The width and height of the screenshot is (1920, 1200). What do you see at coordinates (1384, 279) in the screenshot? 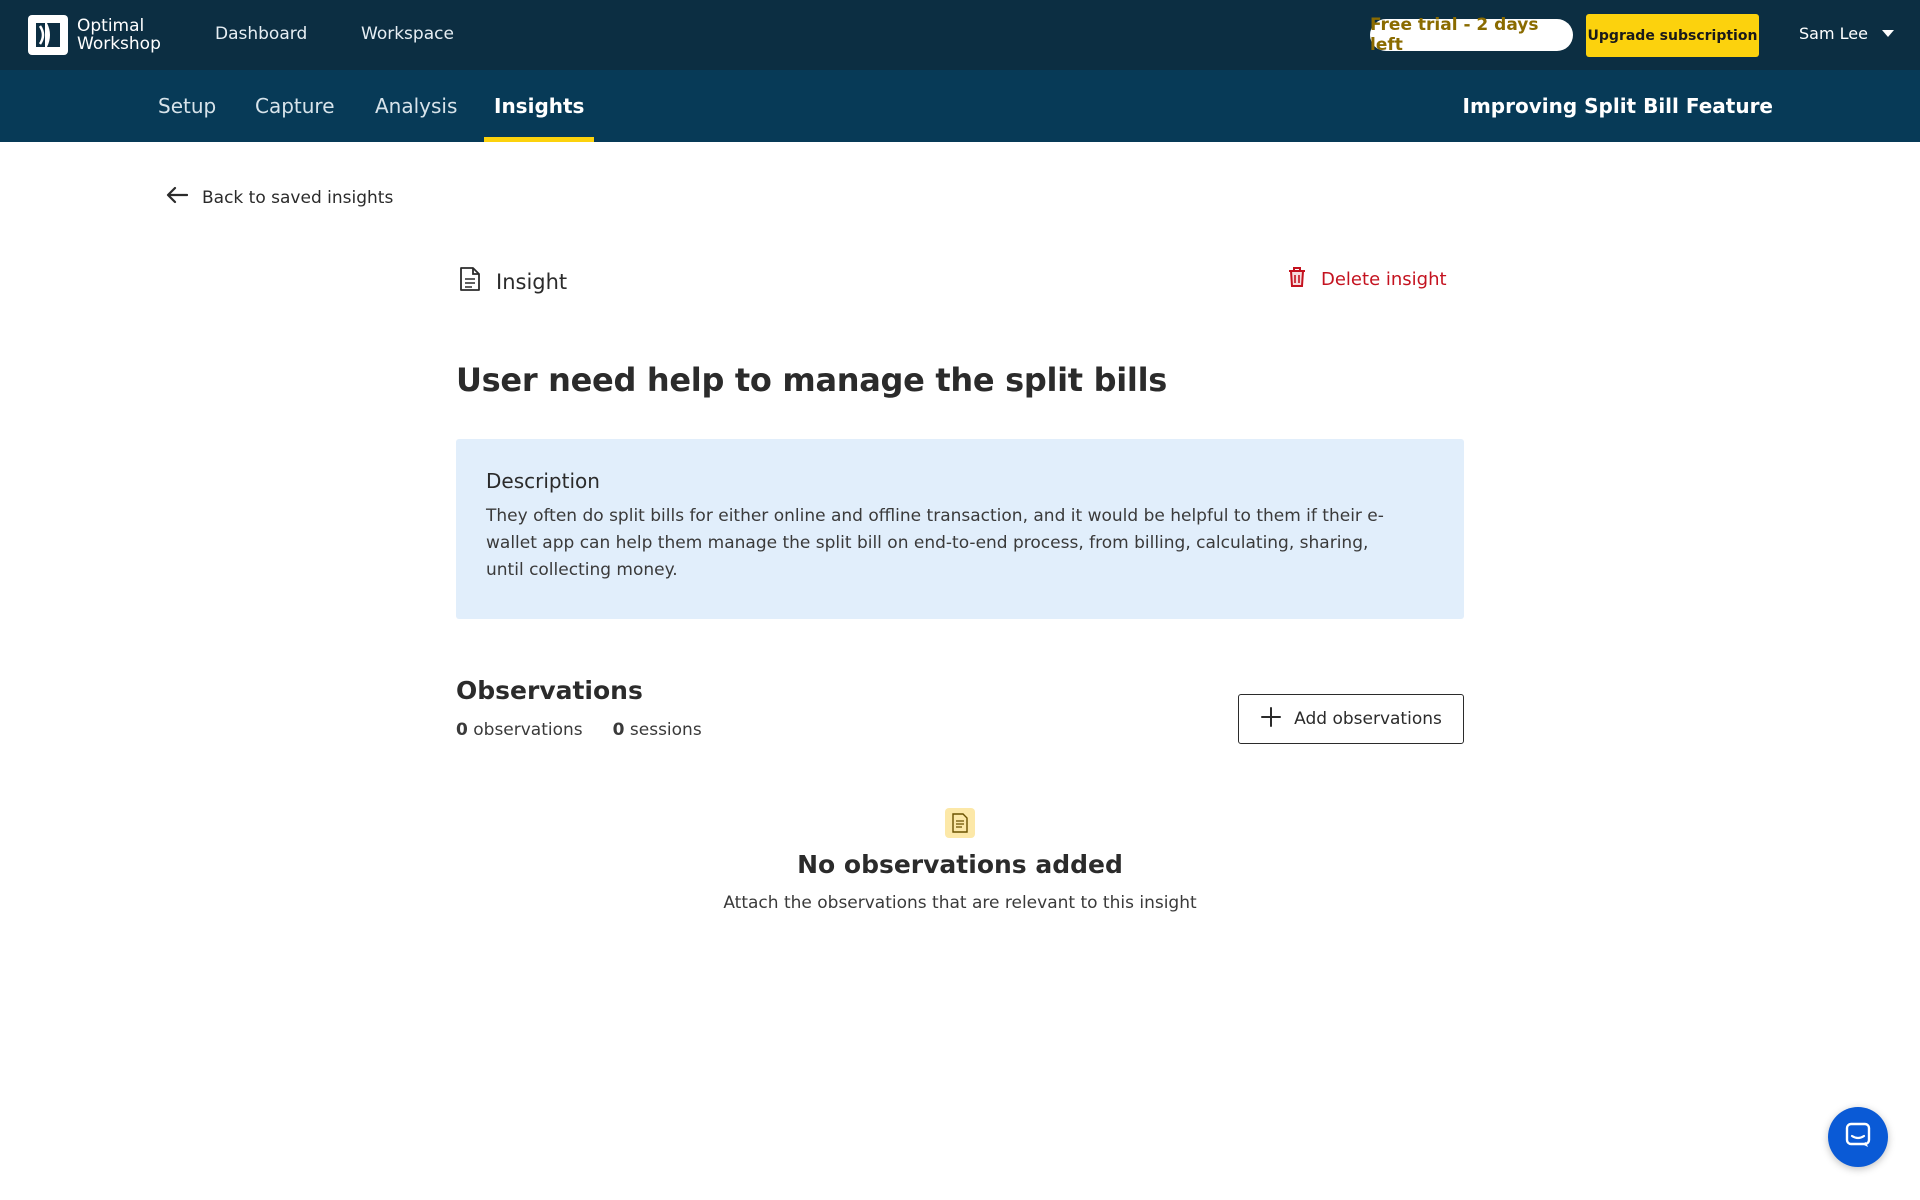
I see `delete-insight-label: Delete insight` at bounding box center [1384, 279].